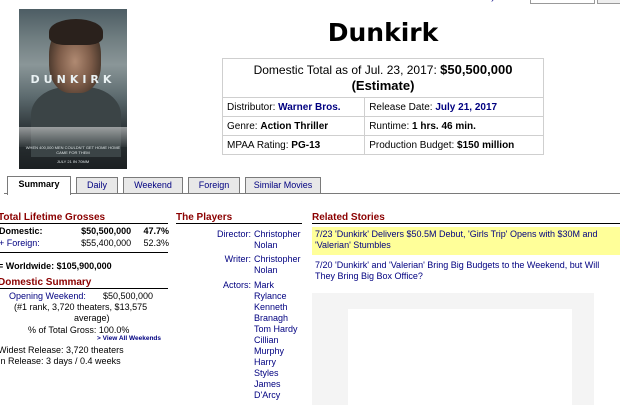 This screenshot has height=405, width=620. I want to click on advertisement-box, so click(453, 349).